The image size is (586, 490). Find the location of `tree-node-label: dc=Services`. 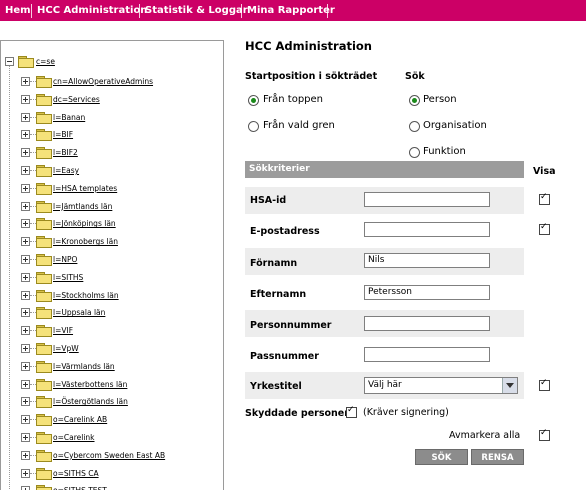

tree-node-label: dc=Services is located at coordinates (76, 99).